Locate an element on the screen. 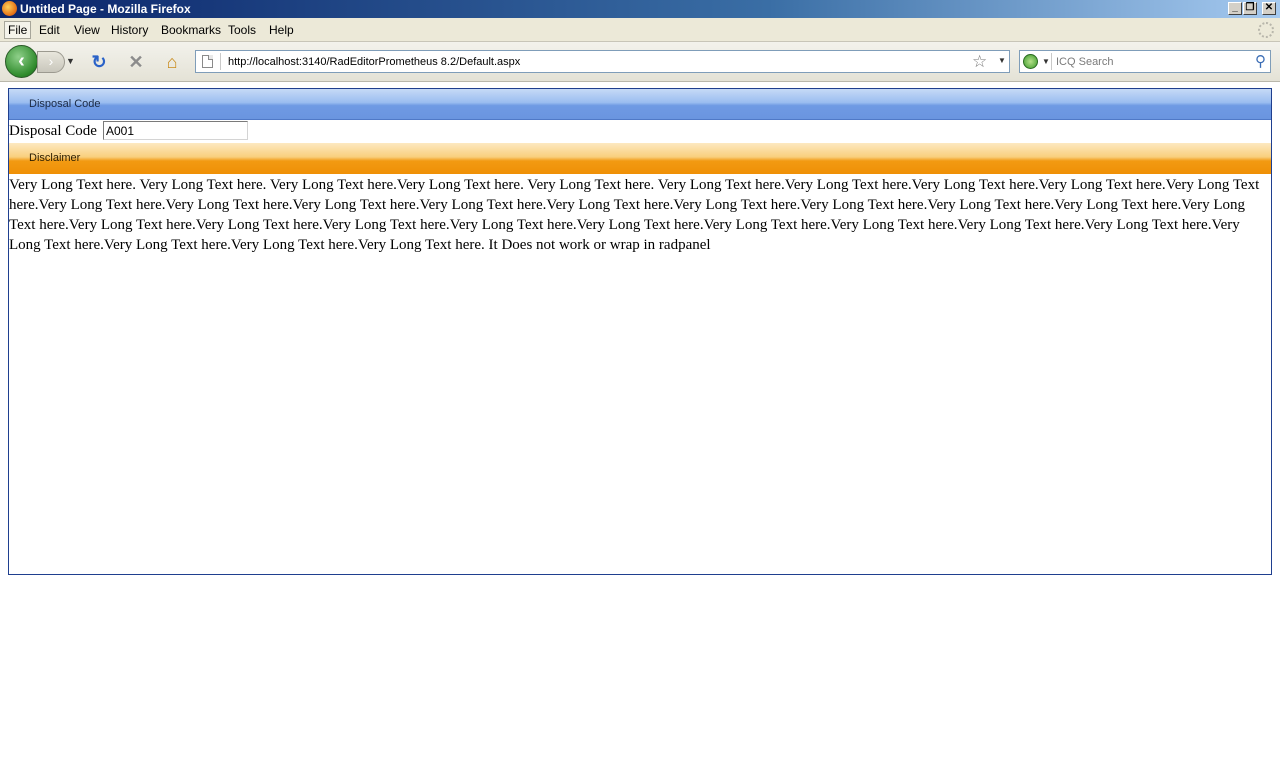  panel-header-label: Disclaimer is located at coordinates (55, 158).